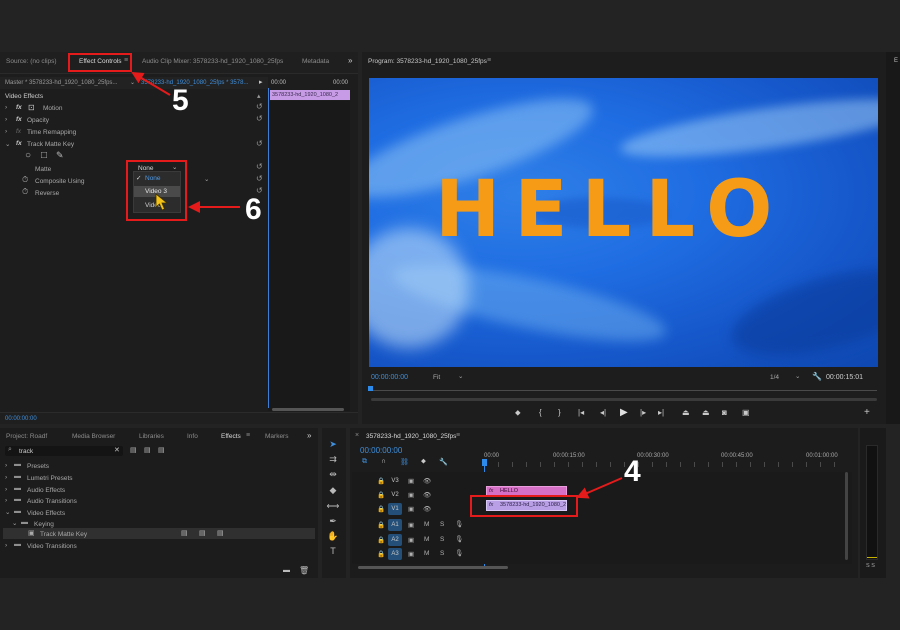 This screenshot has height=630, width=900. I want to click on callout-step-6: 6, so click(253, 209).